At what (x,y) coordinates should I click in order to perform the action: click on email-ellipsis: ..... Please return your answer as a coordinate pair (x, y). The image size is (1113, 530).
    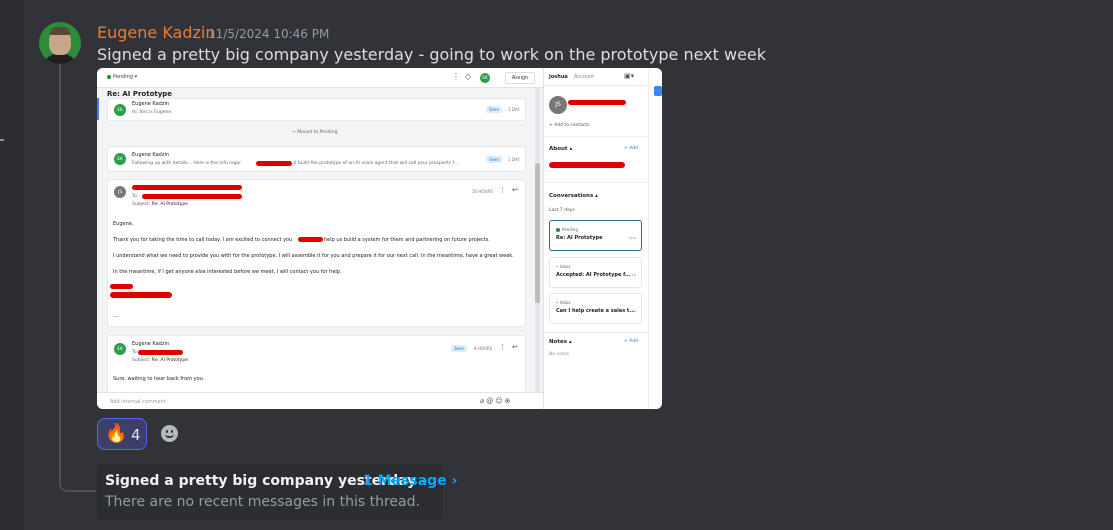
    Looking at the image, I should click on (116, 316).